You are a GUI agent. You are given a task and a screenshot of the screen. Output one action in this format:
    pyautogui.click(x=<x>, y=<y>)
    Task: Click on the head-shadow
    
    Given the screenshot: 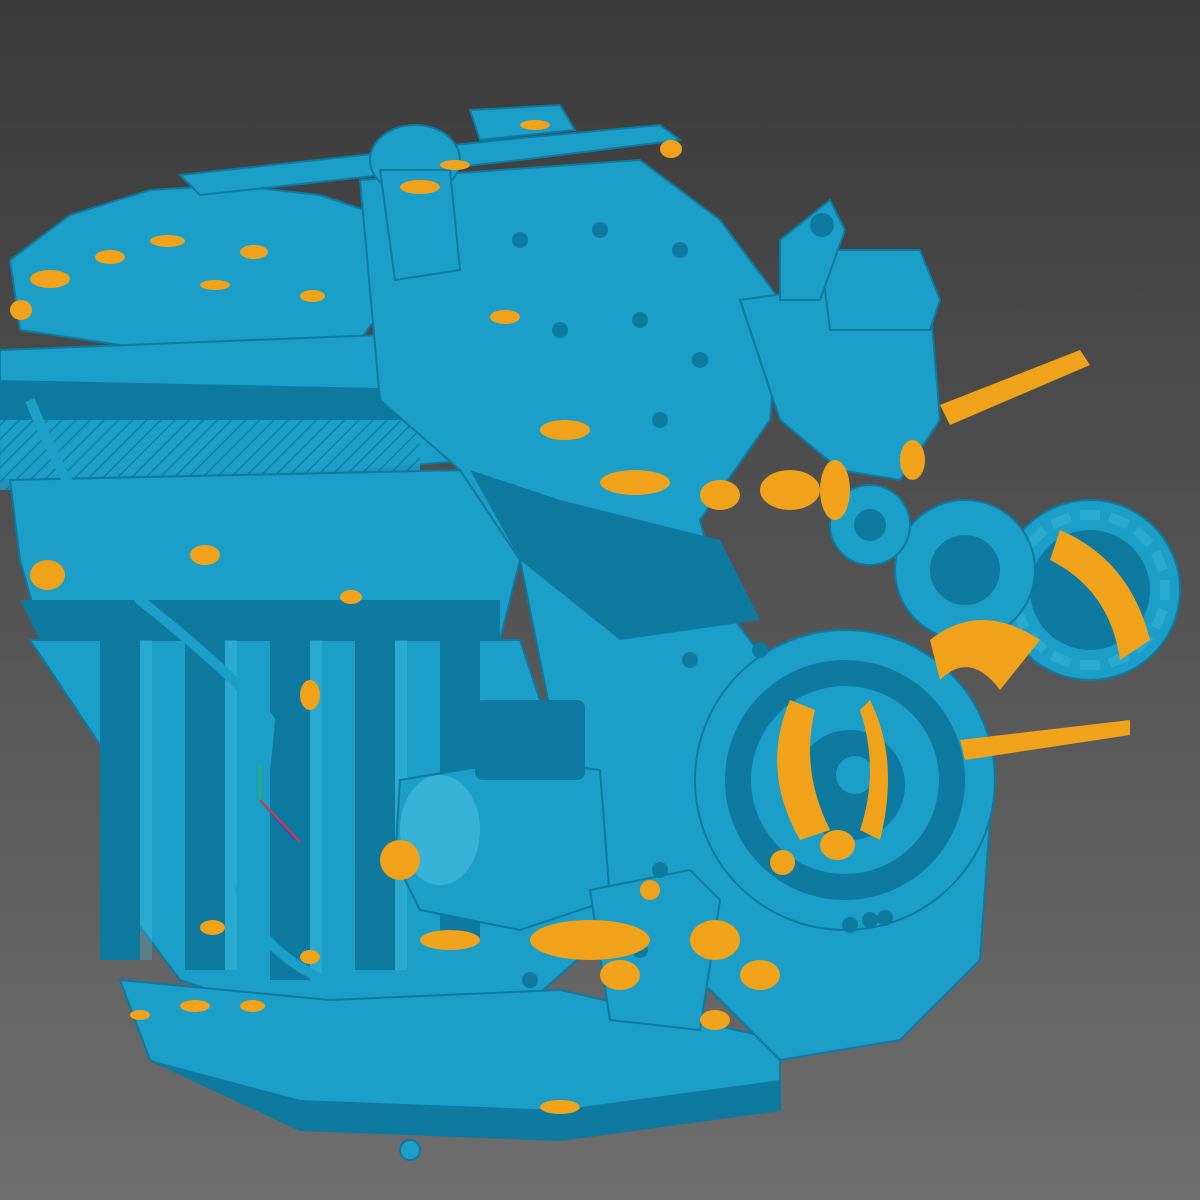 What is the action you would take?
    pyautogui.click(x=260, y=620)
    